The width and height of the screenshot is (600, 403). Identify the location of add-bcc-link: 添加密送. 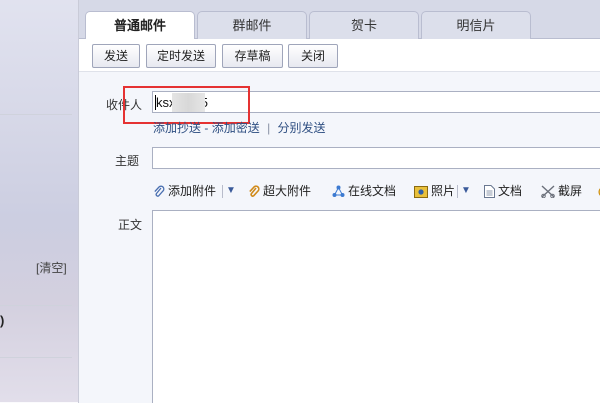
(236, 128).